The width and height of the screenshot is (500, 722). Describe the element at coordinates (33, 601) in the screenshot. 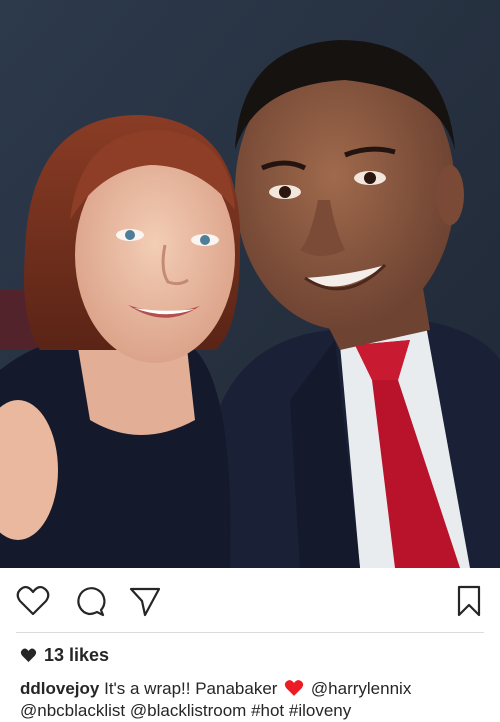

I see `heart-outline-icon` at that location.